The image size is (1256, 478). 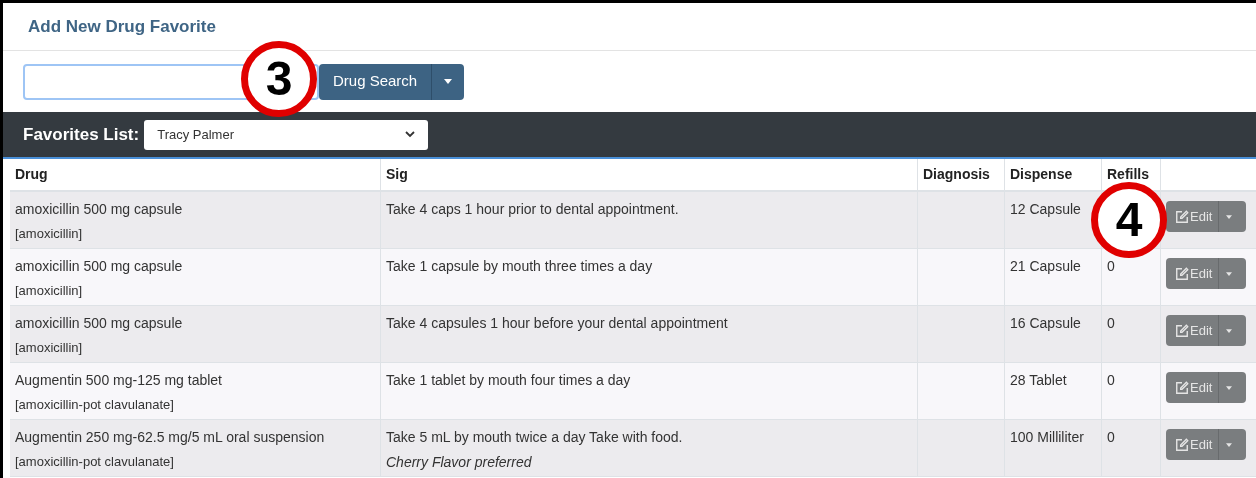 I want to click on dispense-cell: 100 Milliliter, so click(x=1047, y=437).